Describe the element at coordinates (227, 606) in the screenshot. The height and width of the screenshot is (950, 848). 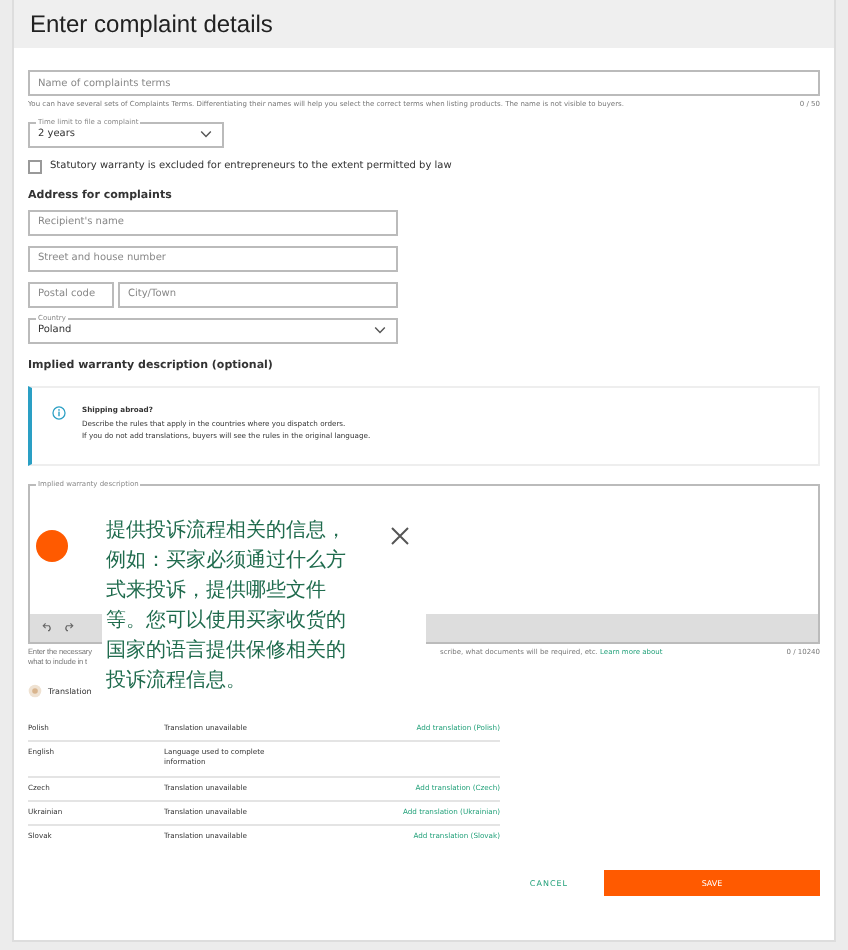
I see `tooltip-text: 提供投诉流程相关的信息，例如：买家必须通过什么方式来投诉，提供哪些文件等。您可以使用买家收货的国家的语言提供保修相关的投诉流程信息。` at that location.